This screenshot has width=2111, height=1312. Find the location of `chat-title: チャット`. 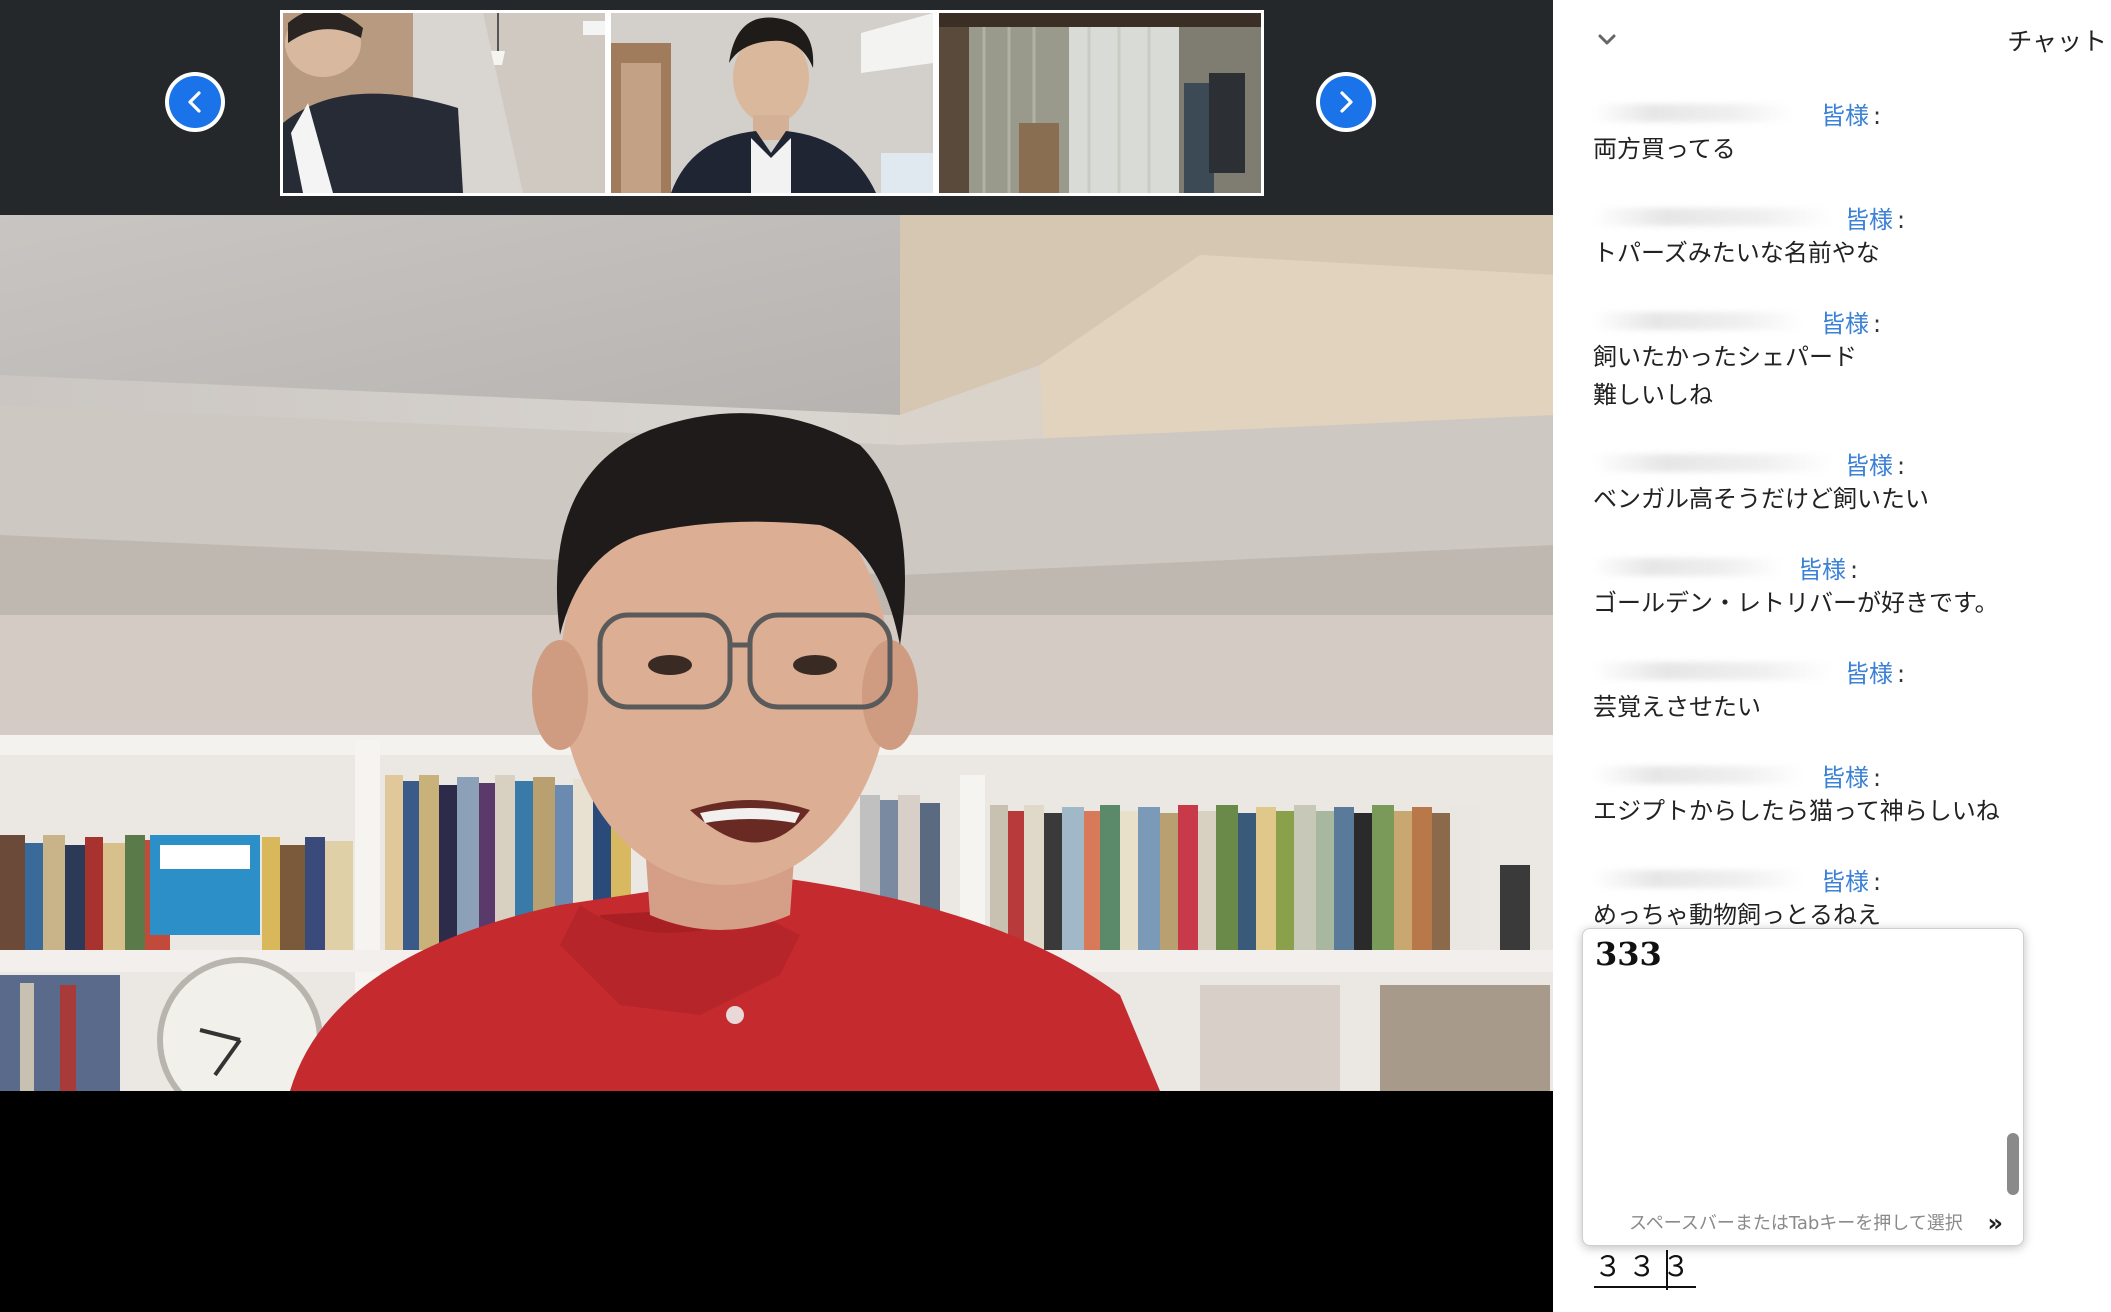

chat-title: チャット is located at coordinates (2057, 41).